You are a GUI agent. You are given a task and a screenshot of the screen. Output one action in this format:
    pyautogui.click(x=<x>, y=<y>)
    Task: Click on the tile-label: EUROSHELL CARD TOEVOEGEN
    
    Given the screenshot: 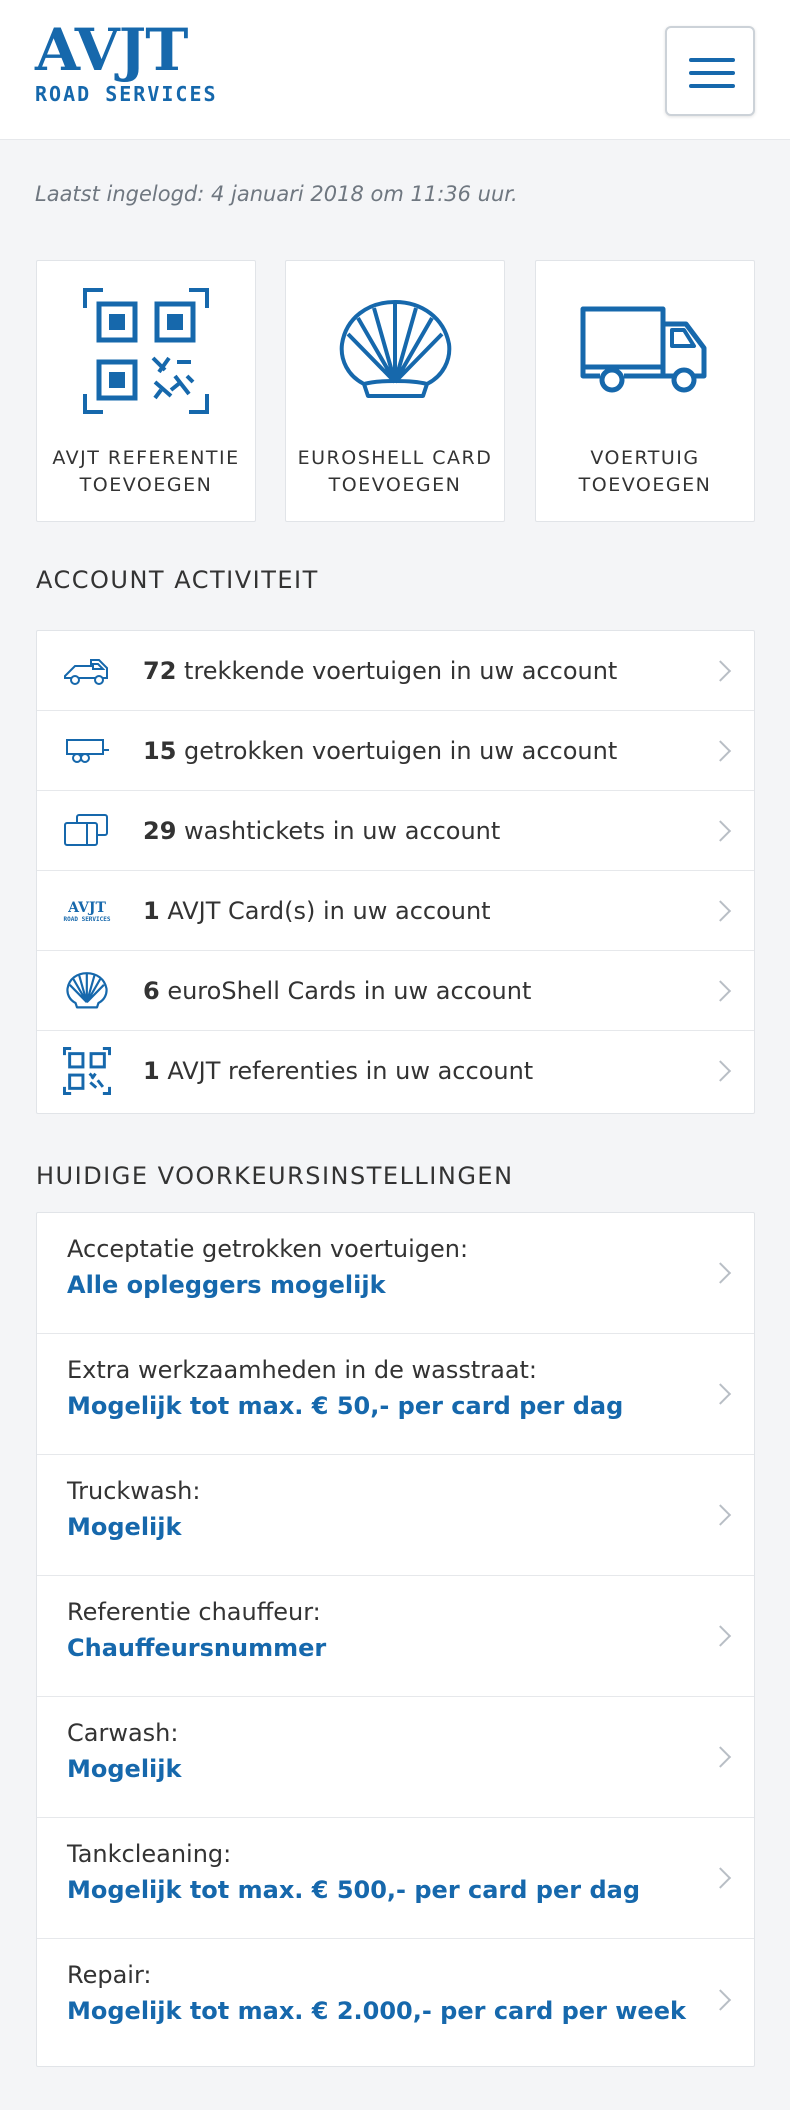 What is the action you would take?
    pyautogui.click(x=395, y=471)
    